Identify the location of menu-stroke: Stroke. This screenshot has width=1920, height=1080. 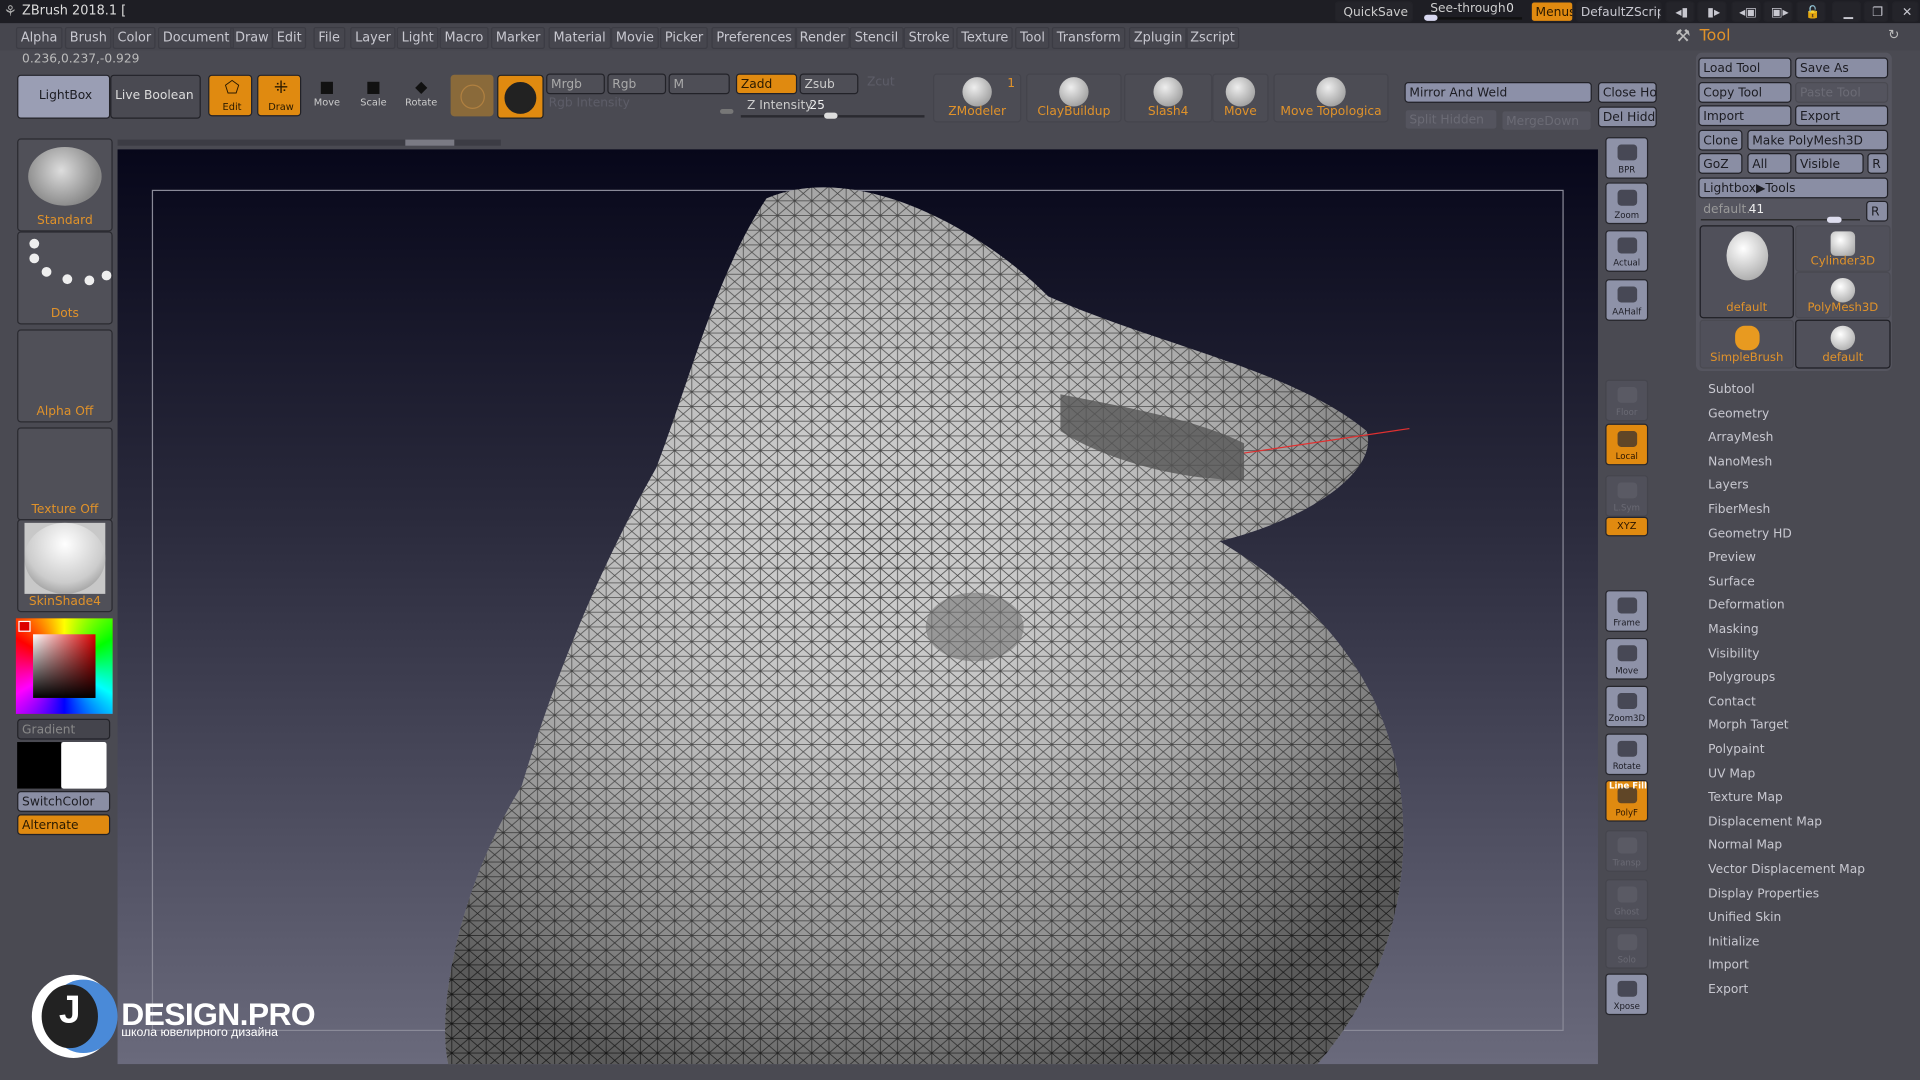
(929, 37).